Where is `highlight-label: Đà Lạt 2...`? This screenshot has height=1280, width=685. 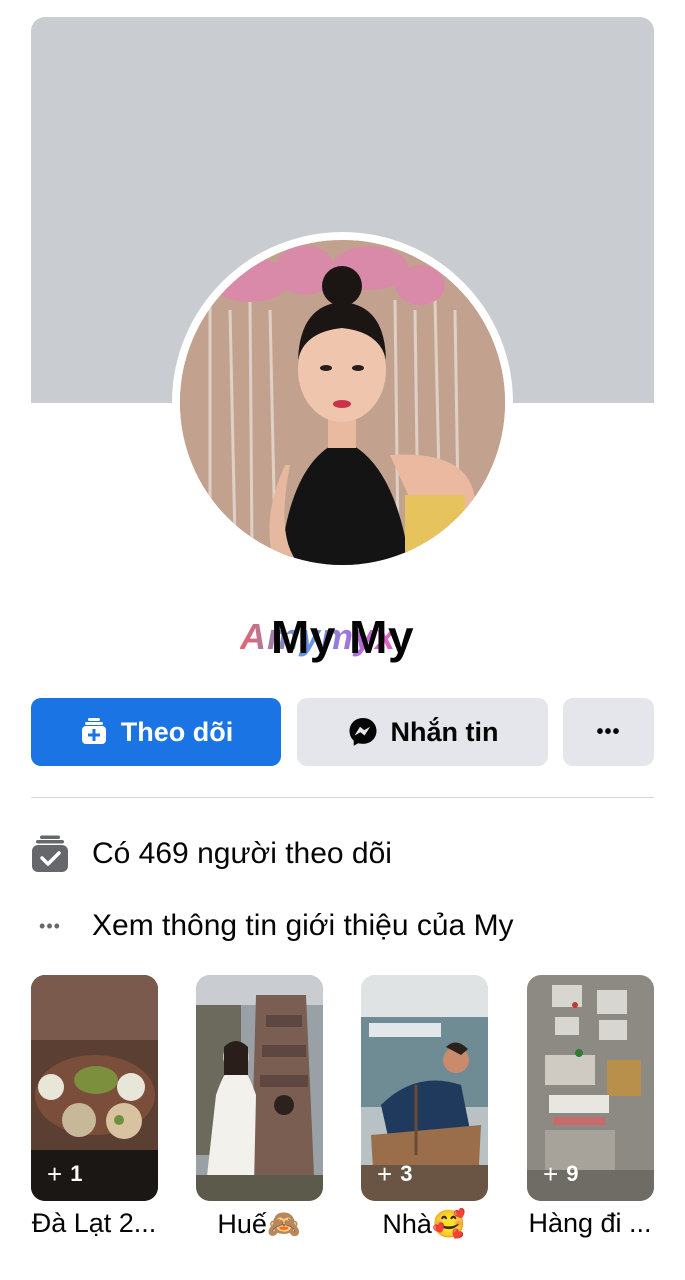 highlight-label: Đà Lạt 2... is located at coordinates (94, 1223).